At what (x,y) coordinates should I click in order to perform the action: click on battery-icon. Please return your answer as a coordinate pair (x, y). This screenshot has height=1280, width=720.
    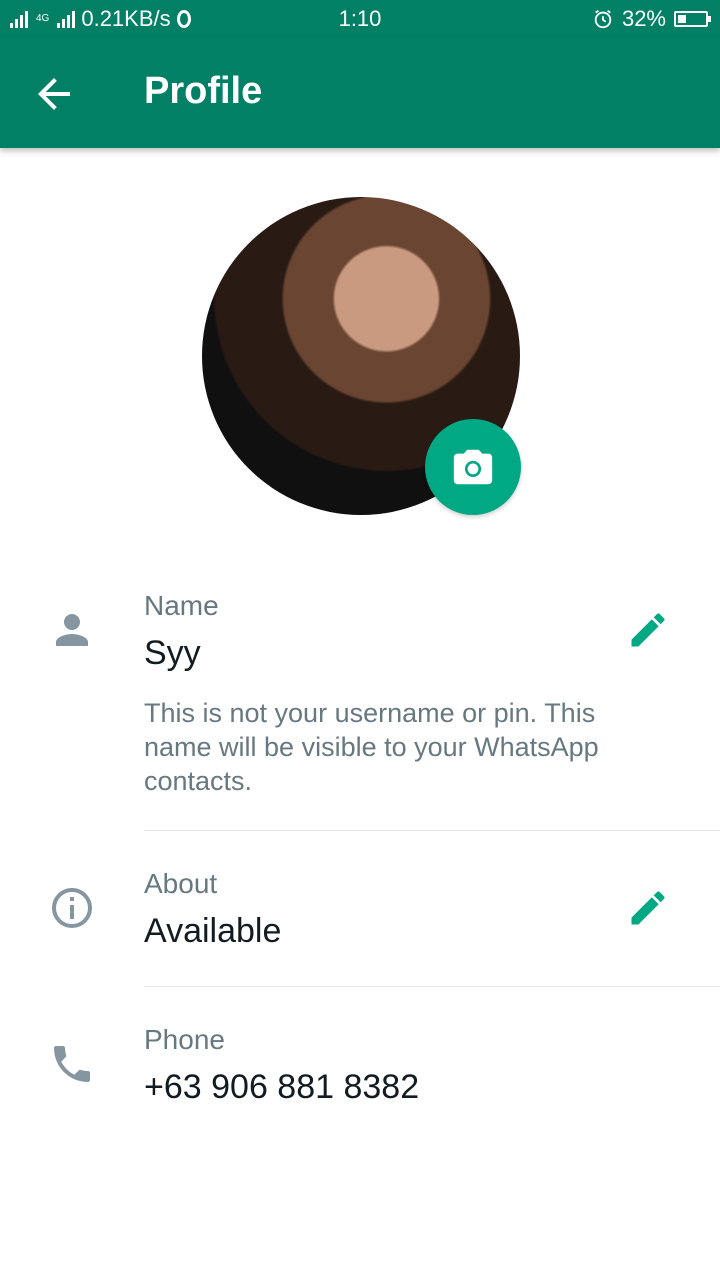
    Looking at the image, I should click on (692, 19).